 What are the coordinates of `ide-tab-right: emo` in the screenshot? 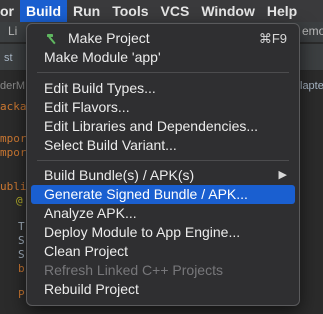 It's located at (312, 31).